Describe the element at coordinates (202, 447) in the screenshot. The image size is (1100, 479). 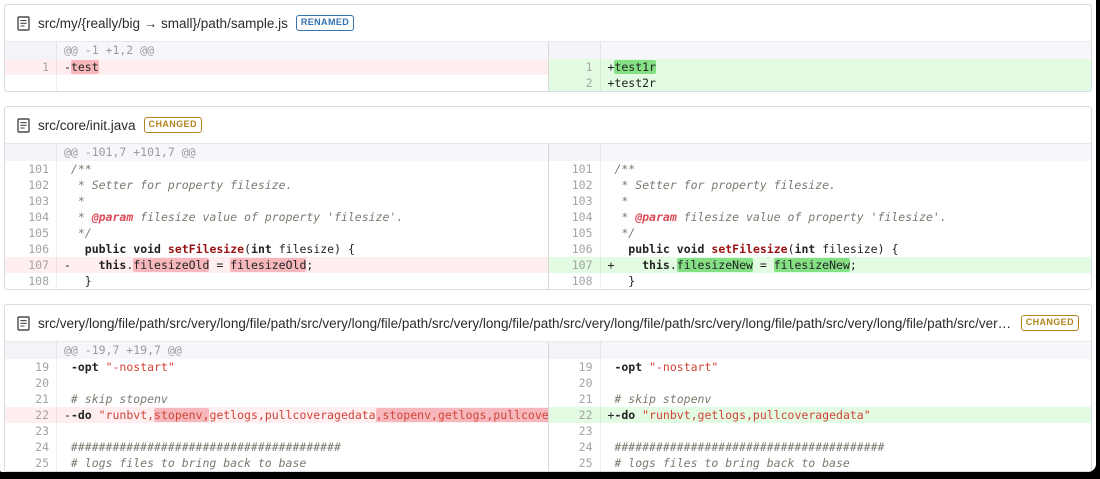
I see `code-segment: #######################################` at that location.